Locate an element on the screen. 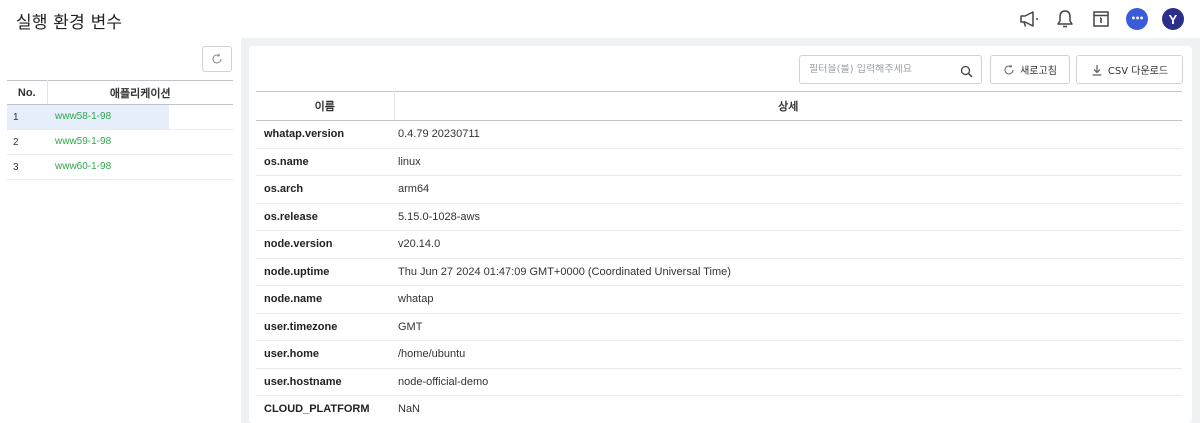 This screenshot has width=1200, height=423. avatar-letter: Y is located at coordinates (1173, 19).